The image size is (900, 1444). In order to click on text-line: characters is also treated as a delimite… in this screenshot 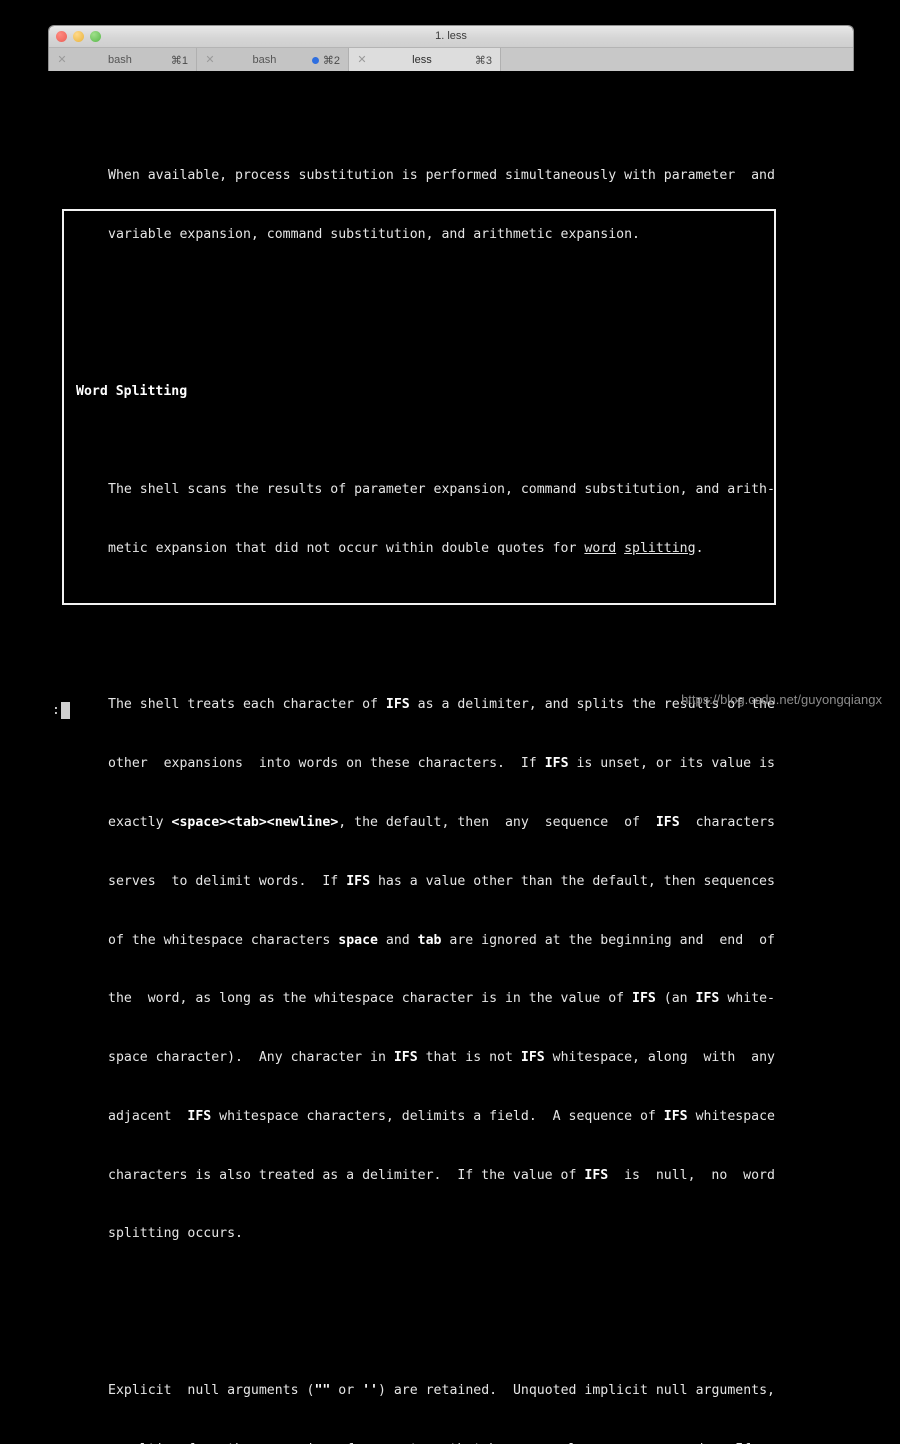, I will do `click(441, 1175)`.